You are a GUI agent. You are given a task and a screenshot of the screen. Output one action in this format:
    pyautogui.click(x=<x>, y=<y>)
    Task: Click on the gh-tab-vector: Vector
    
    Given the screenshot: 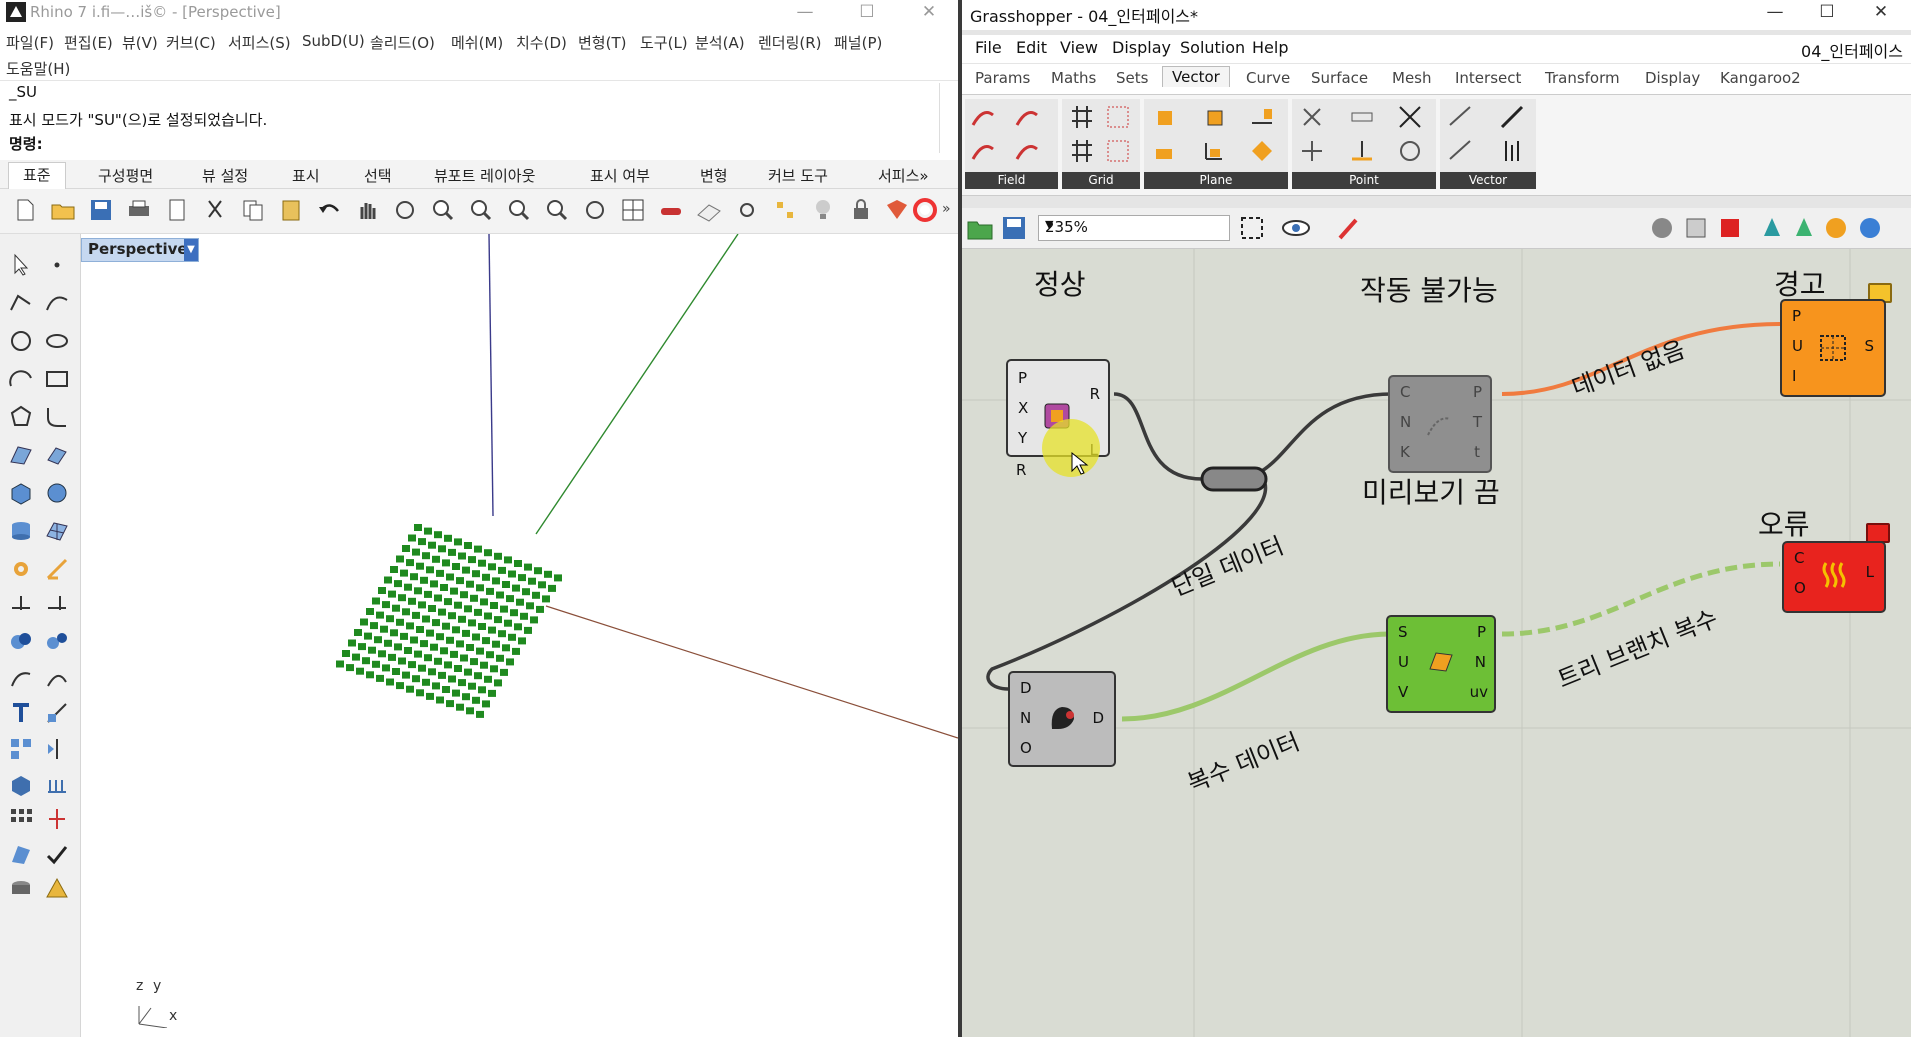 What is the action you would take?
    pyautogui.click(x=1196, y=76)
    